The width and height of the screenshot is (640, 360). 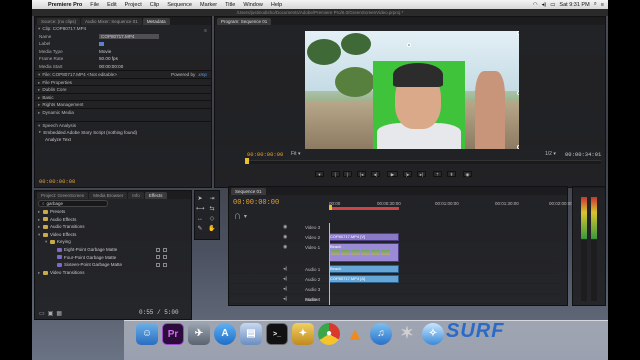 What do you see at coordinates (212, 219) in the screenshot?
I see `razor-tool-icon: ◇` at bounding box center [212, 219].